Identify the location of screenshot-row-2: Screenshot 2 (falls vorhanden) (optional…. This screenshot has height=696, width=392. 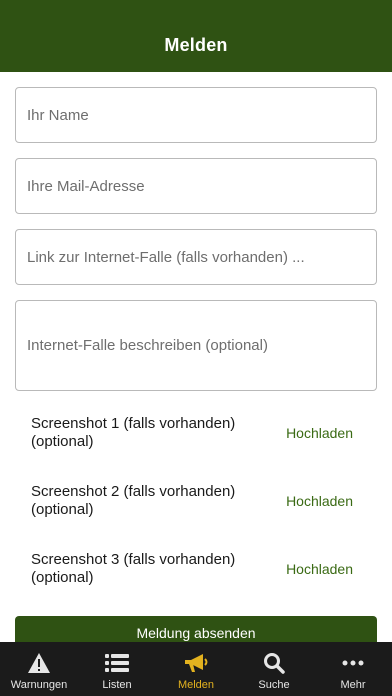
(201, 503).